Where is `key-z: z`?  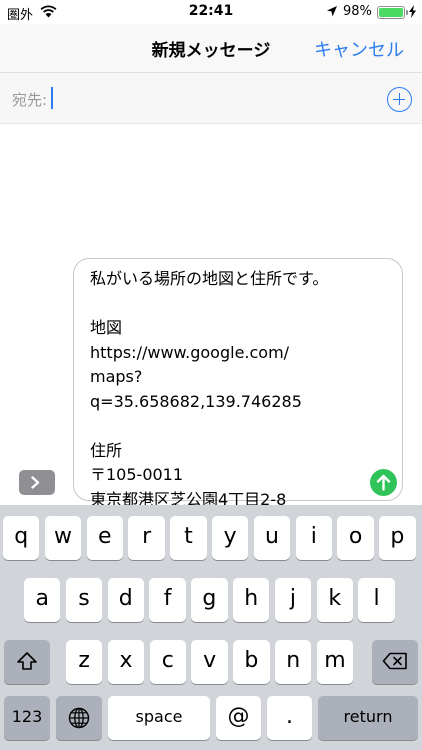 key-z: z is located at coordinates (84, 662).